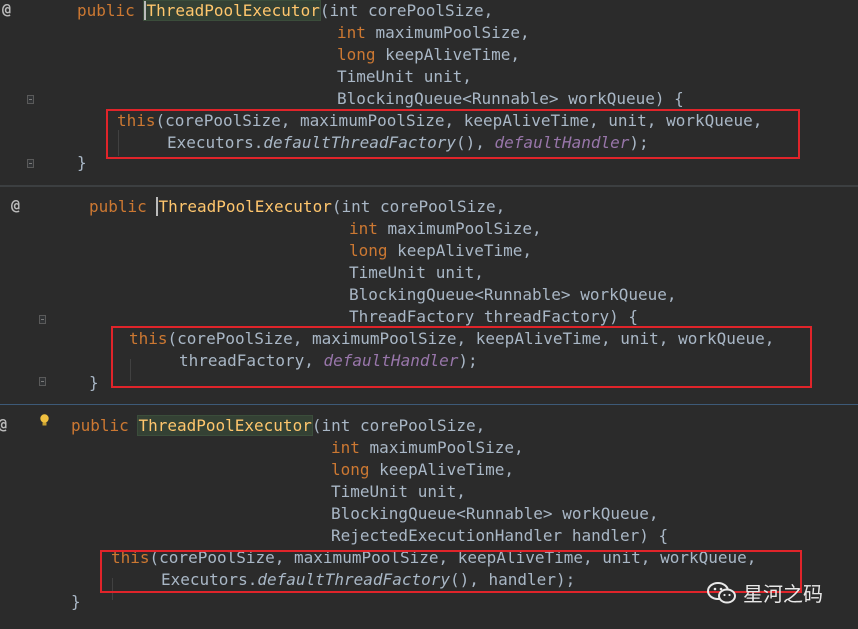 The height and width of the screenshot is (629, 858). What do you see at coordinates (406, 10) in the screenshot?
I see `params: (int corePoolSize,` at bounding box center [406, 10].